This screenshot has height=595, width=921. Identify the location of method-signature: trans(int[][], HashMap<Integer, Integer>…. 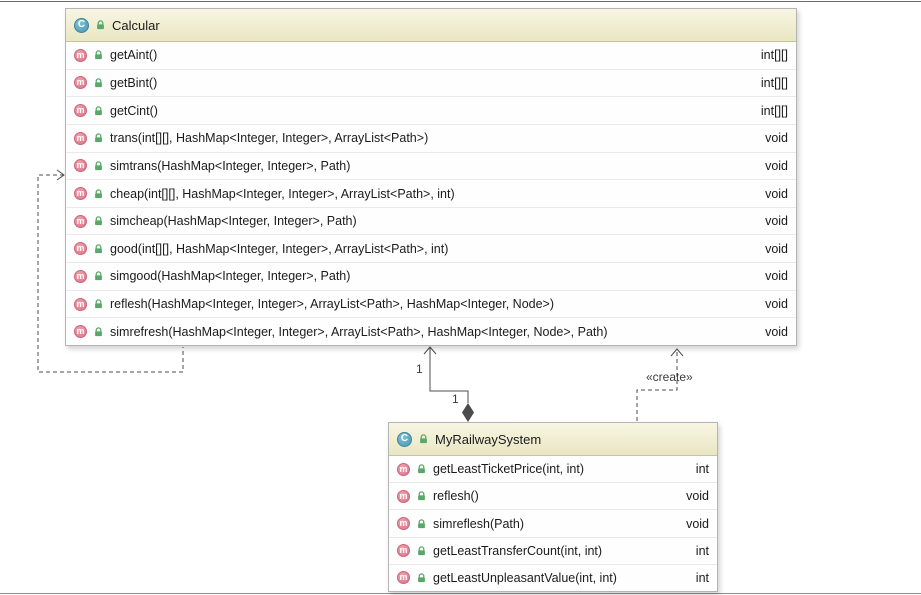
(269, 138).